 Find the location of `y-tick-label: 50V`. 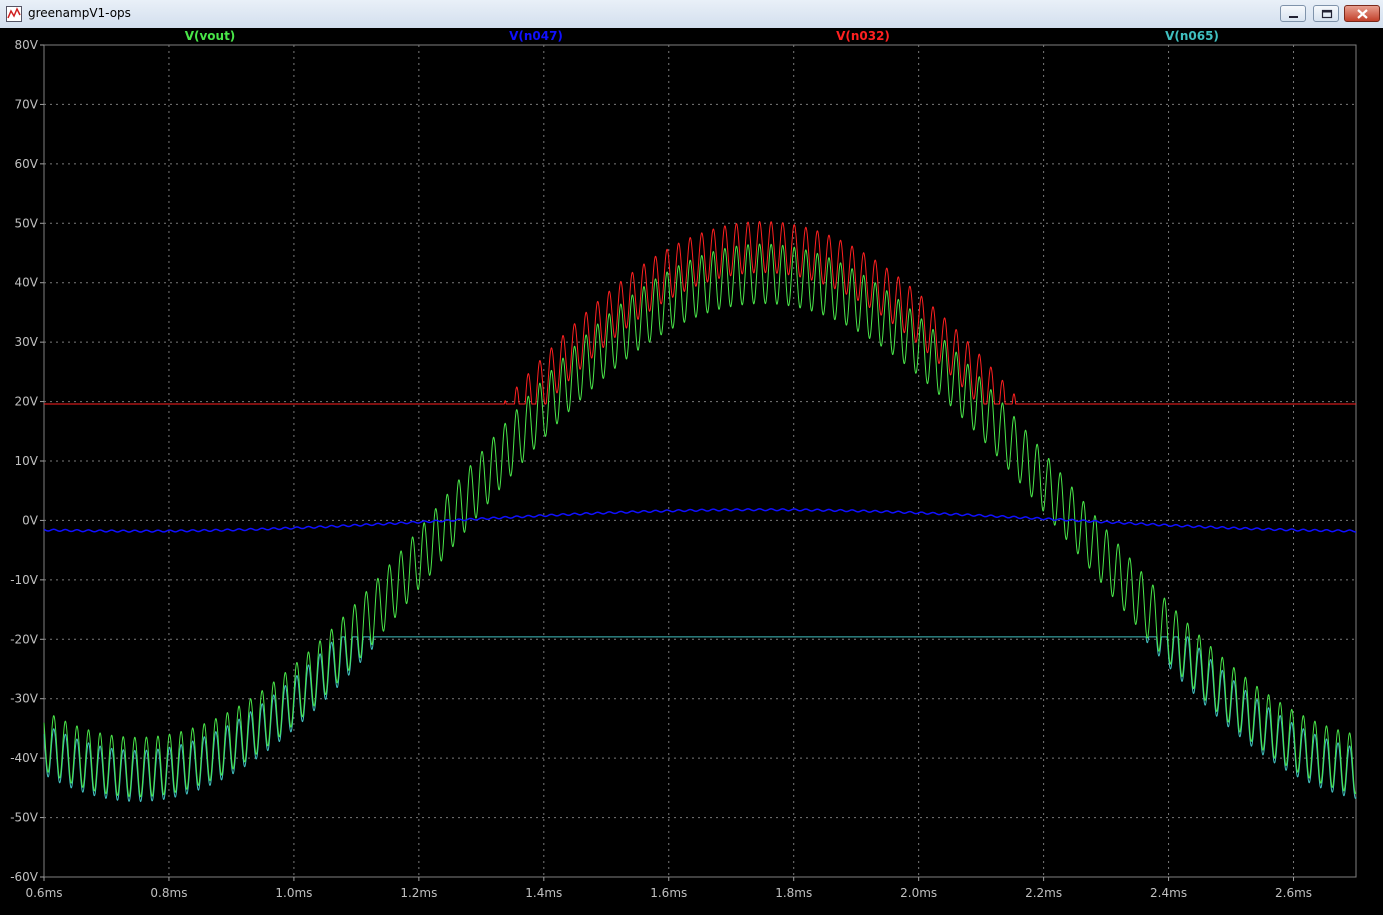

y-tick-label: 50V is located at coordinates (27, 223).